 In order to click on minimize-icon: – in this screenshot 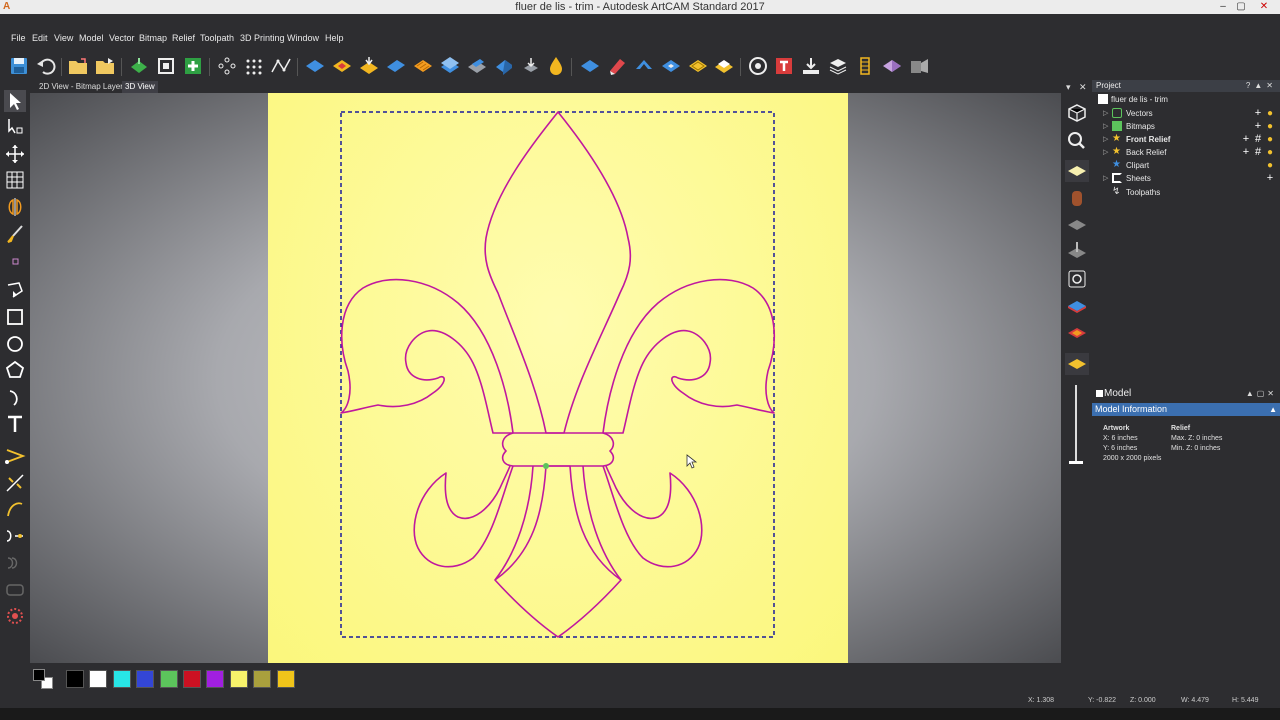, I will do `click(1223, 7)`.